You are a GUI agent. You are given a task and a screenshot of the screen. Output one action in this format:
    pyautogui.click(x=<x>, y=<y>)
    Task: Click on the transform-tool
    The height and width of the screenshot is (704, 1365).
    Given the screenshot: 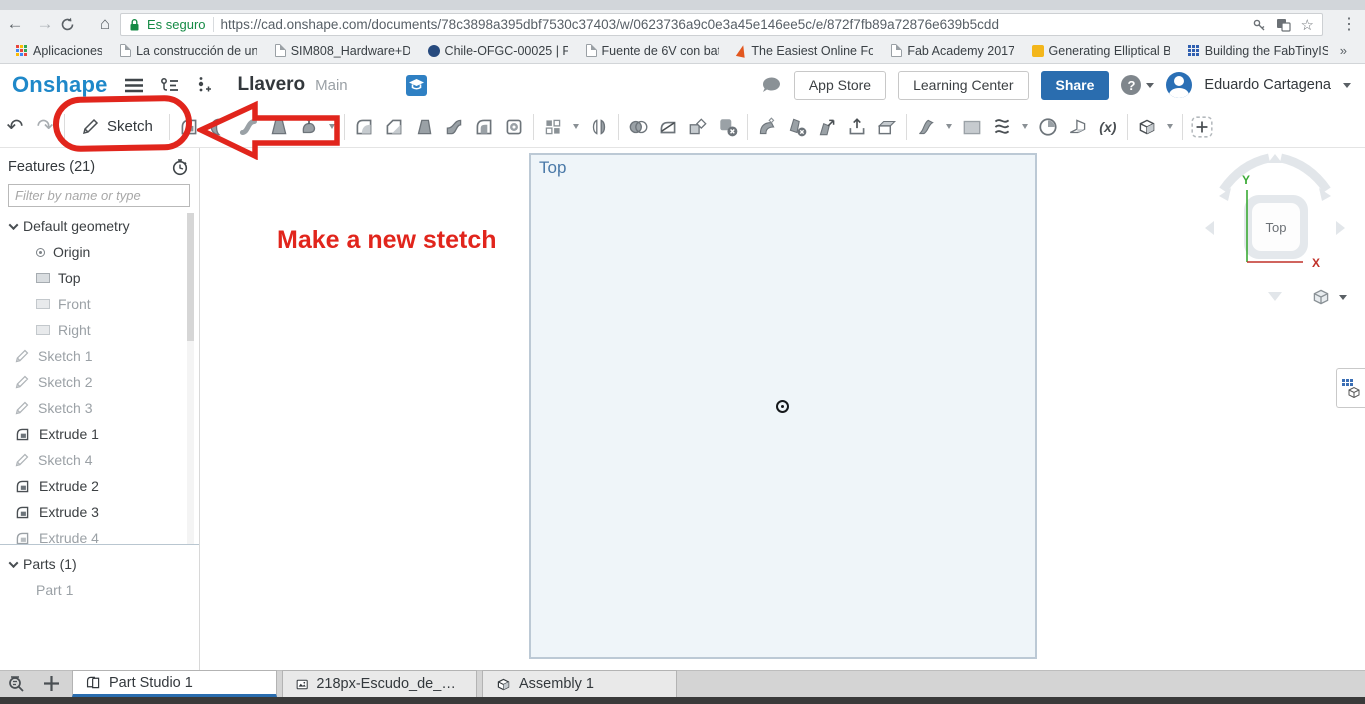 What is the action you would take?
    pyautogui.click(x=698, y=127)
    